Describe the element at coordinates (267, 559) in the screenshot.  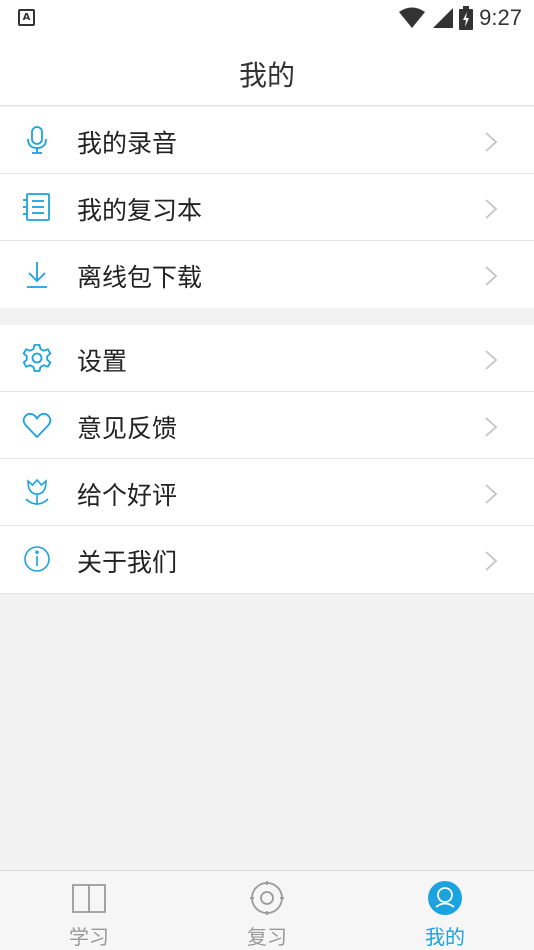
I see `menu-item-about-us: 关于我们` at that location.